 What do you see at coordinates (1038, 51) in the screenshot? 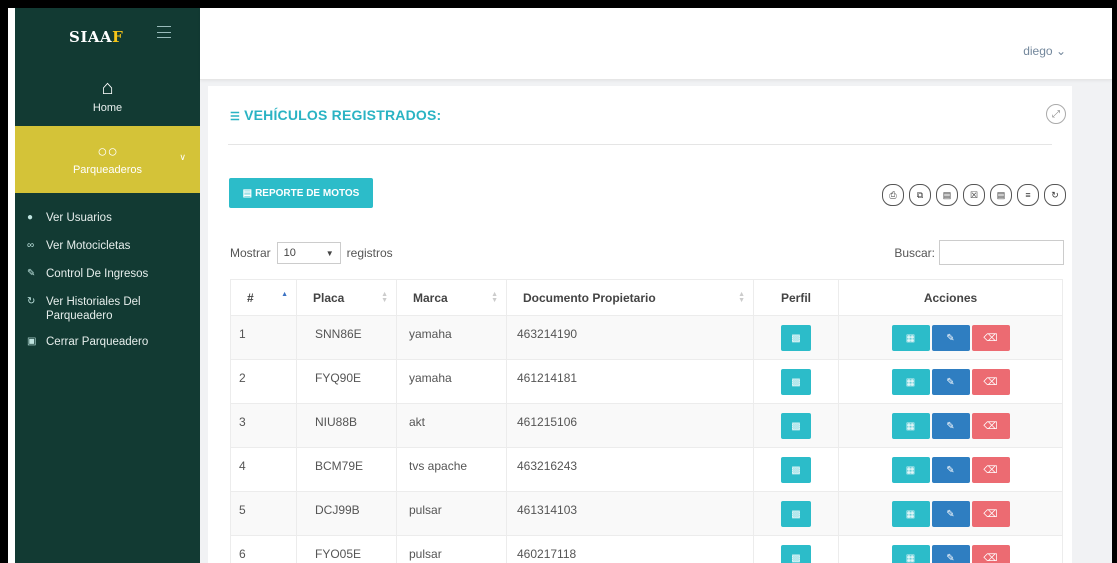
I see `user-name: diego` at bounding box center [1038, 51].